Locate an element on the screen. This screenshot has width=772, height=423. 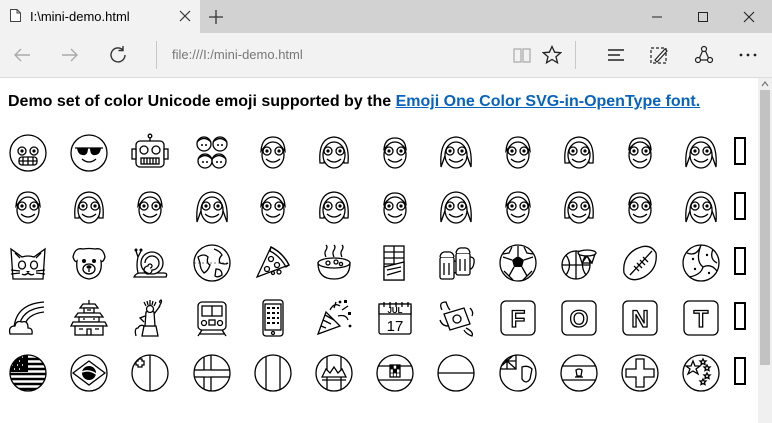
emoji-pizza is located at coordinates (272, 262).